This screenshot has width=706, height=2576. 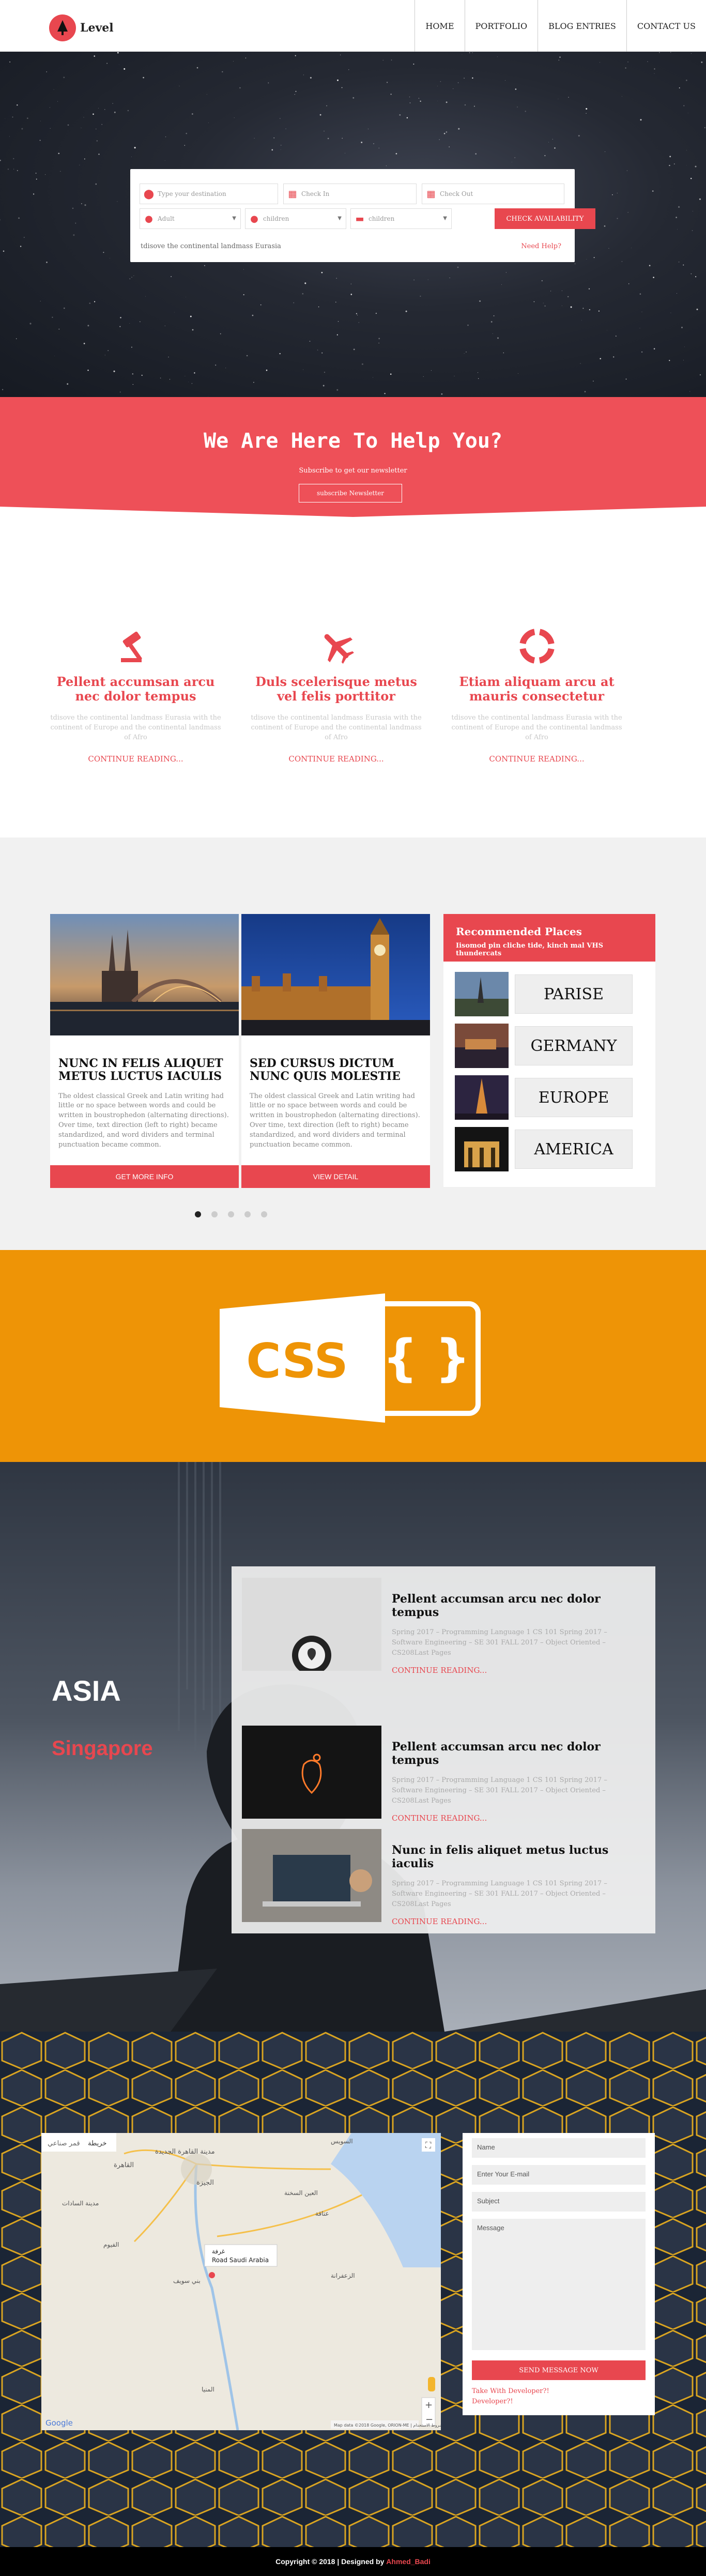 What do you see at coordinates (428, 2145) in the screenshot?
I see `fullscreen-icon: ⛶` at bounding box center [428, 2145].